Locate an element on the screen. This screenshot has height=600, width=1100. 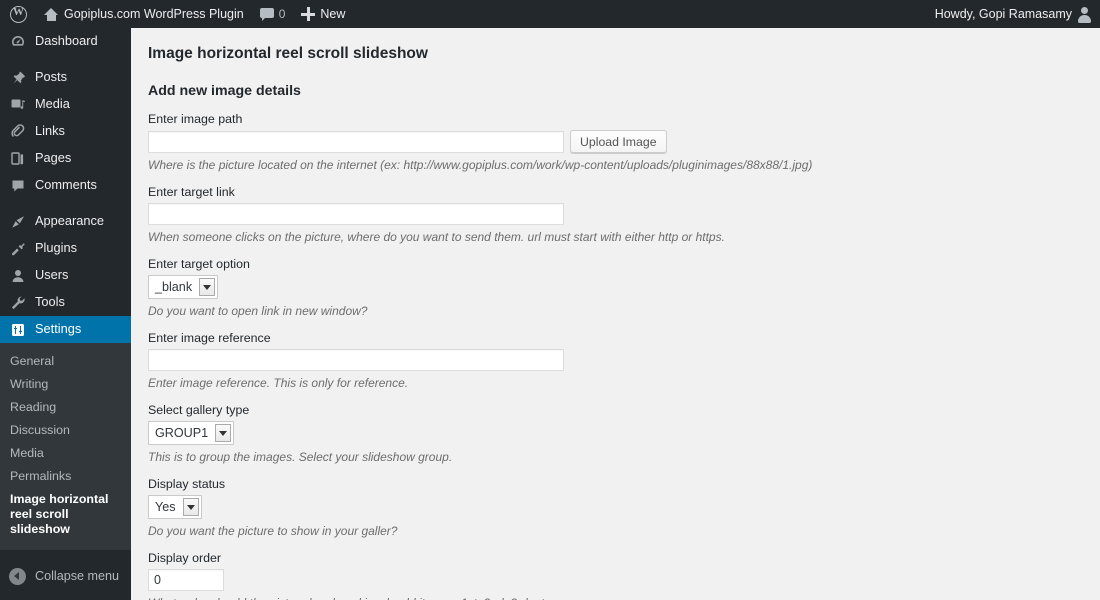
target-option-value: _blank is located at coordinates (174, 287).